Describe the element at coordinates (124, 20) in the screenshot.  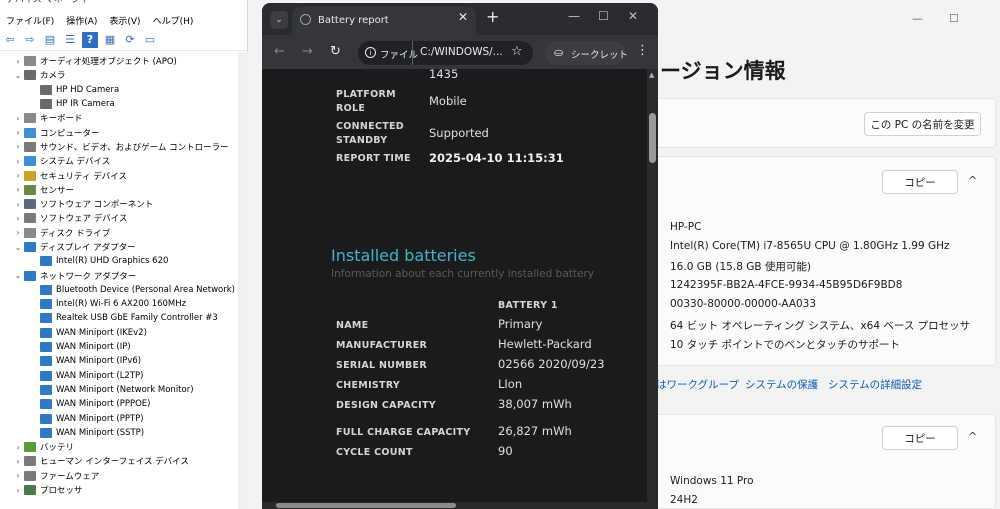
I see `menu-view: 表示(V)` at that location.